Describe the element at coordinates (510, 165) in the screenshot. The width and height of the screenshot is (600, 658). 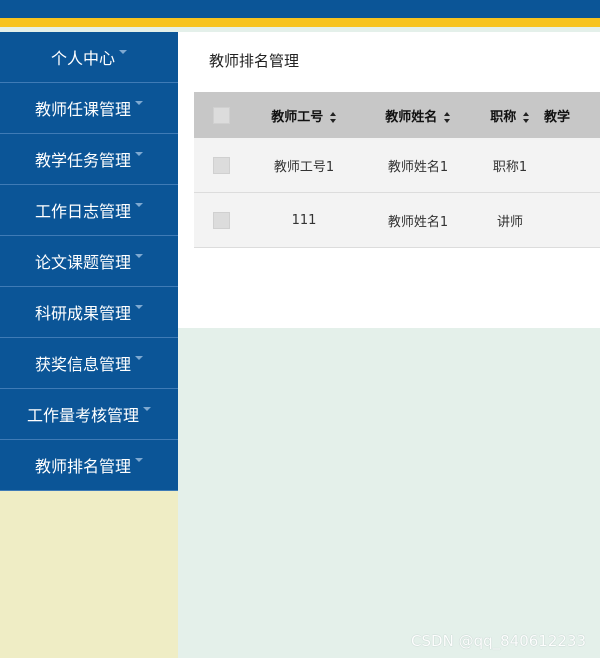
I see `cell-title: 职称1` at that location.